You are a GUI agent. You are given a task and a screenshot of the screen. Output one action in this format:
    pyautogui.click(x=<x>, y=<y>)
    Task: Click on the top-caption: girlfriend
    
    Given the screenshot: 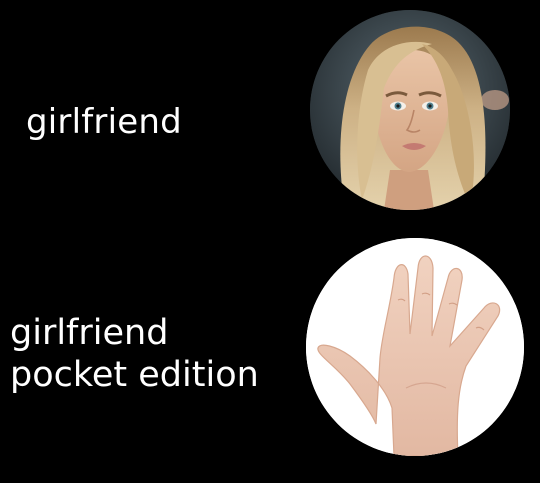 What is the action you would take?
    pyautogui.click(x=104, y=122)
    